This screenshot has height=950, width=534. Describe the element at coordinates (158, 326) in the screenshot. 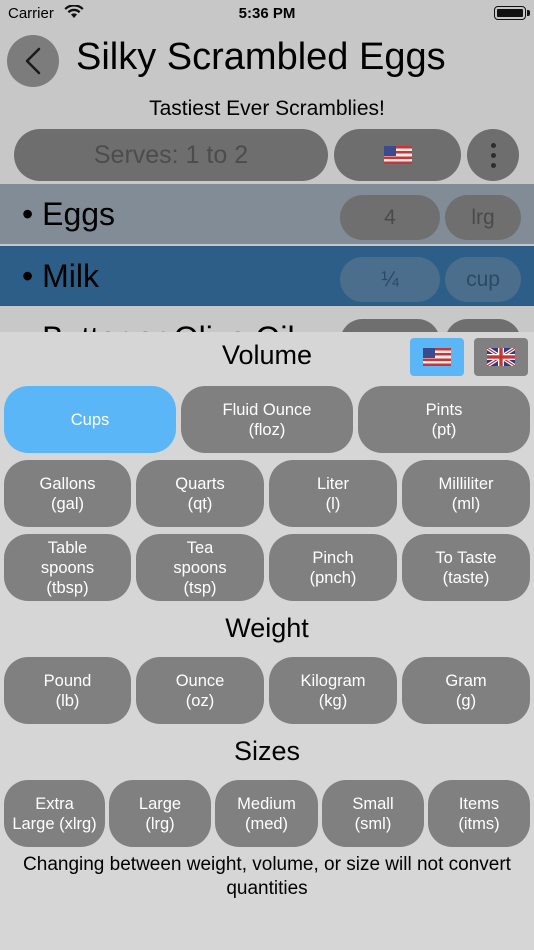

I see `ingredient-name: • Butter or Olive Oil` at that location.